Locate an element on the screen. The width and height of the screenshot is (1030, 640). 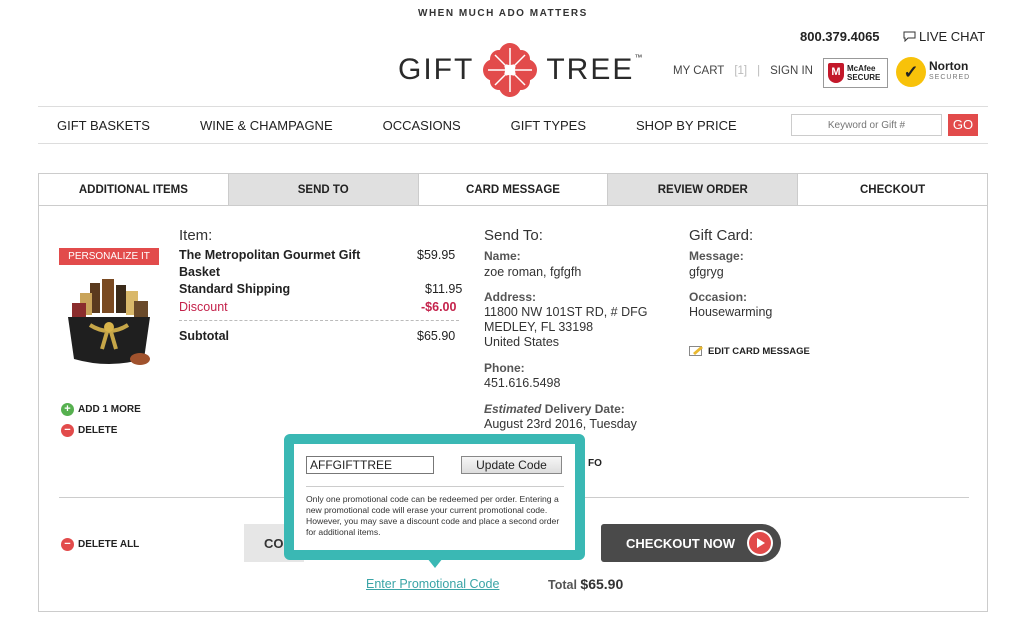
shipping-label: Standard Shipping is located at coordinates (235, 289).